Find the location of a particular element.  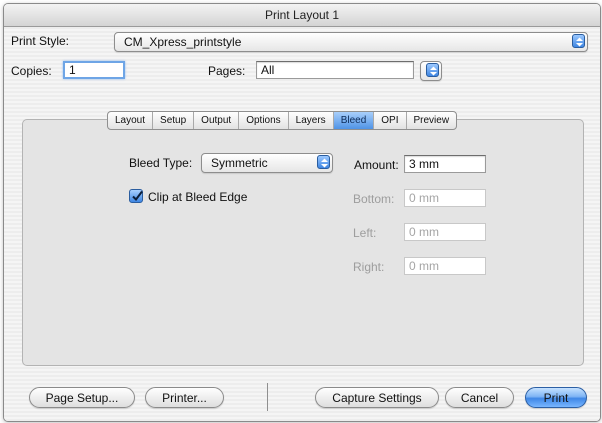

window-title: Print Layout 1 is located at coordinates (302, 15).